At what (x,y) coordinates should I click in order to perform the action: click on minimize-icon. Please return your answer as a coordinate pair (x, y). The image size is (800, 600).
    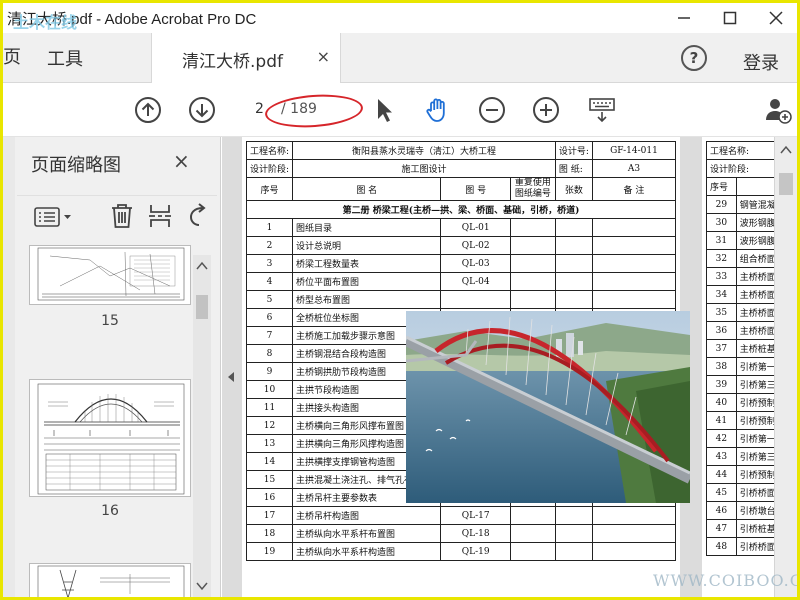
    Looking at the image, I should click on (684, 18).